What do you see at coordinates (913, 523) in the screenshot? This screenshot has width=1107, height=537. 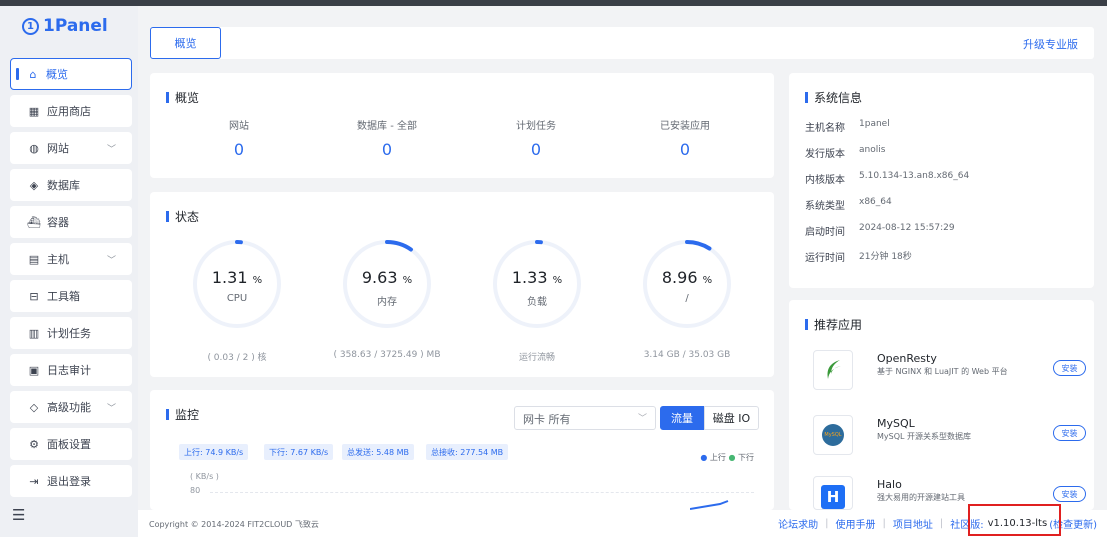 I see `link-project: 项目地址` at bounding box center [913, 523].